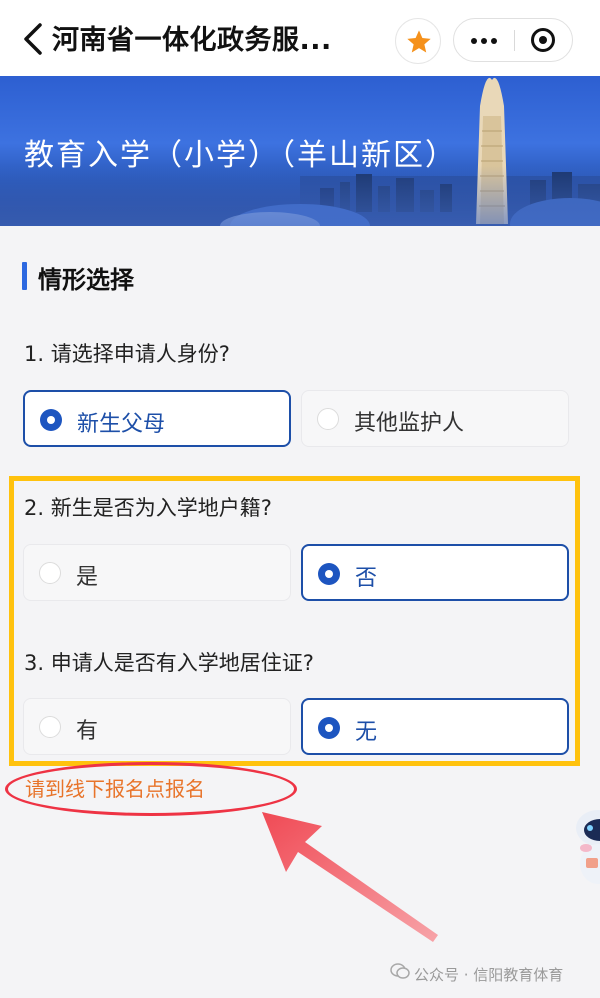 The image size is (600, 998). Describe the element at coordinates (51, 420) in the screenshot. I see `radio-selected-icon` at that location.